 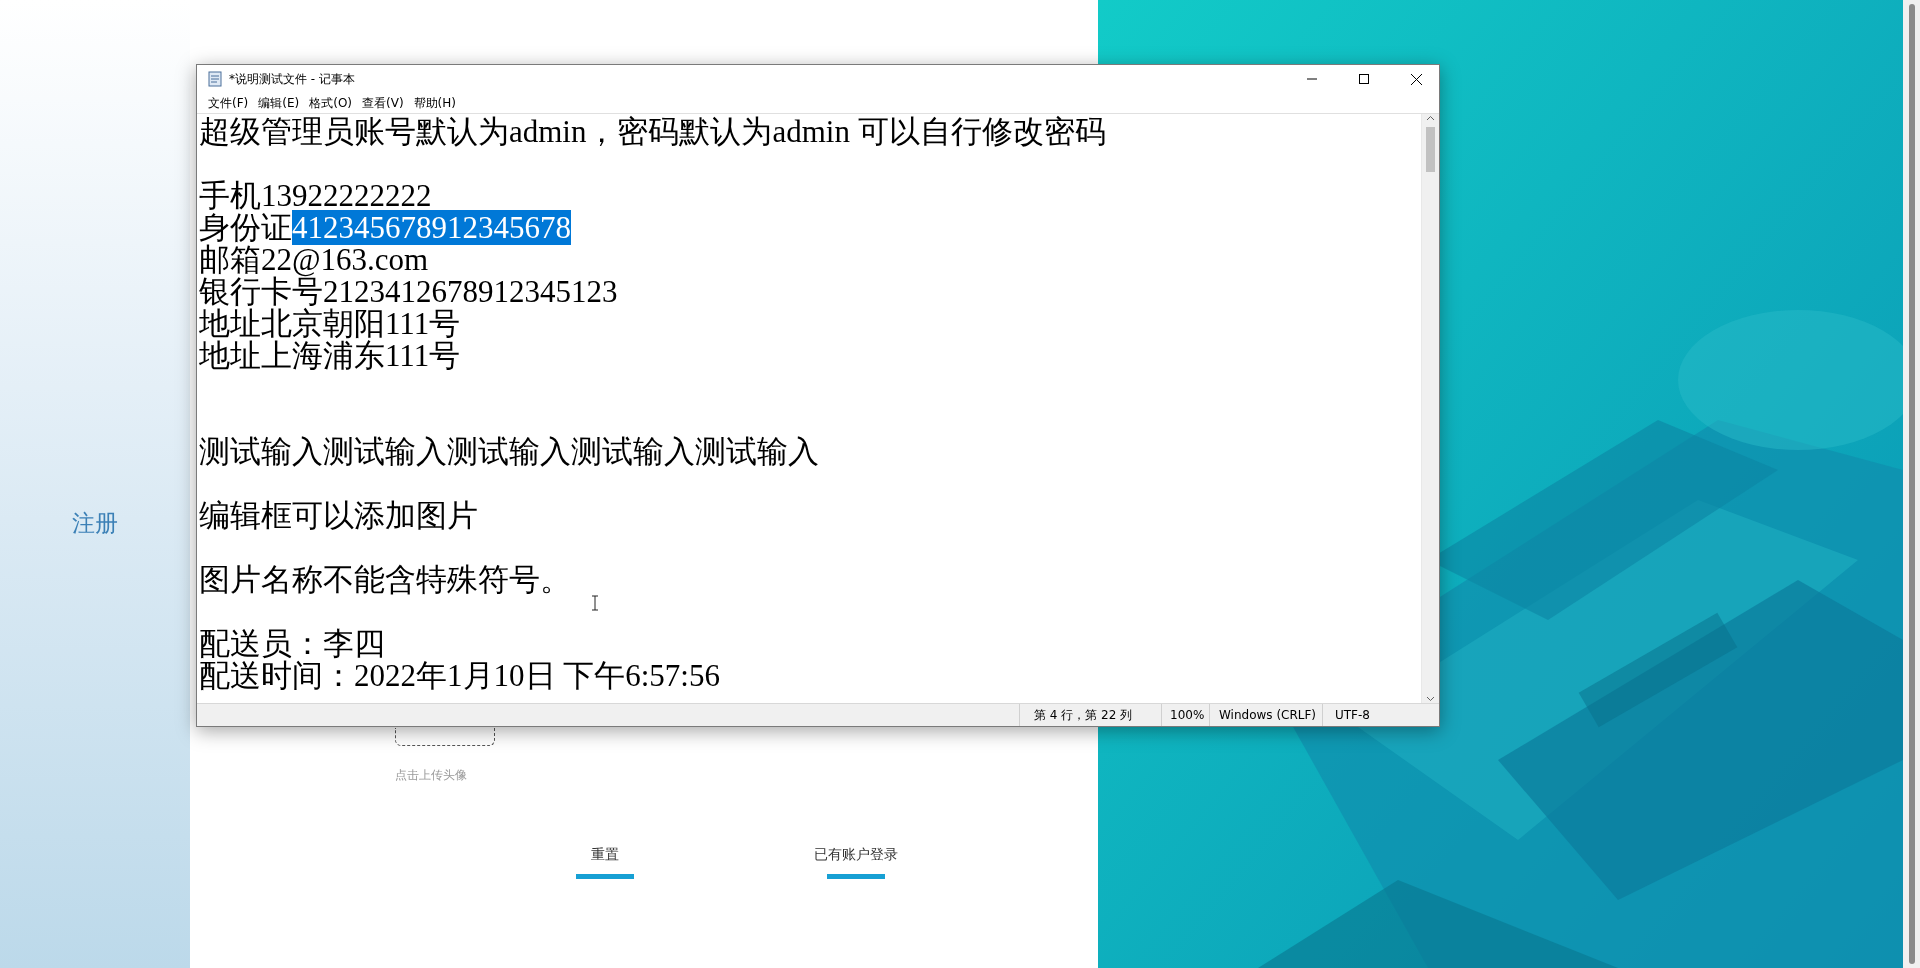 What do you see at coordinates (228, 103) in the screenshot?
I see `menu-item: 文件(F)` at bounding box center [228, 103].